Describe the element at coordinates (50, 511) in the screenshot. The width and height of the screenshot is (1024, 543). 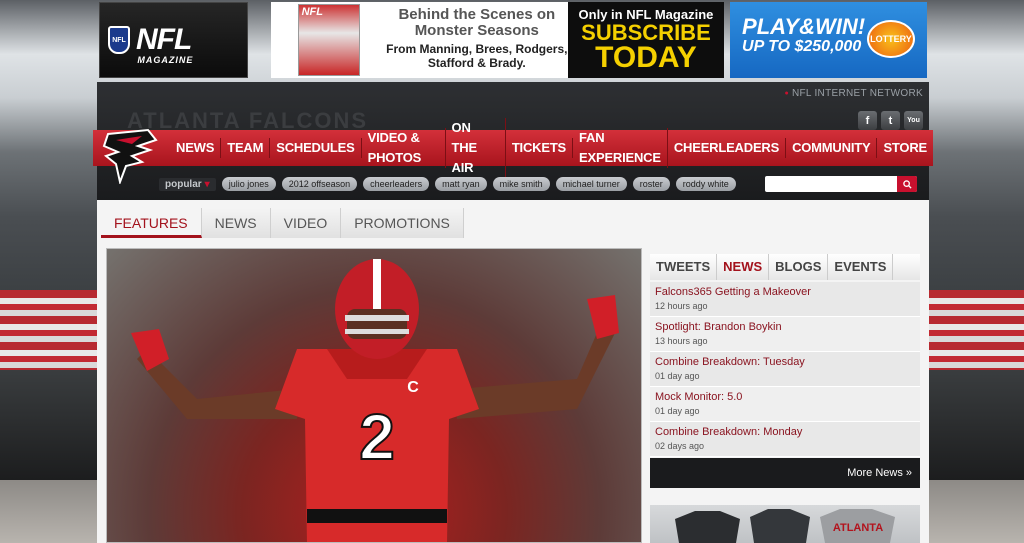
I see `ground-left` at that location.